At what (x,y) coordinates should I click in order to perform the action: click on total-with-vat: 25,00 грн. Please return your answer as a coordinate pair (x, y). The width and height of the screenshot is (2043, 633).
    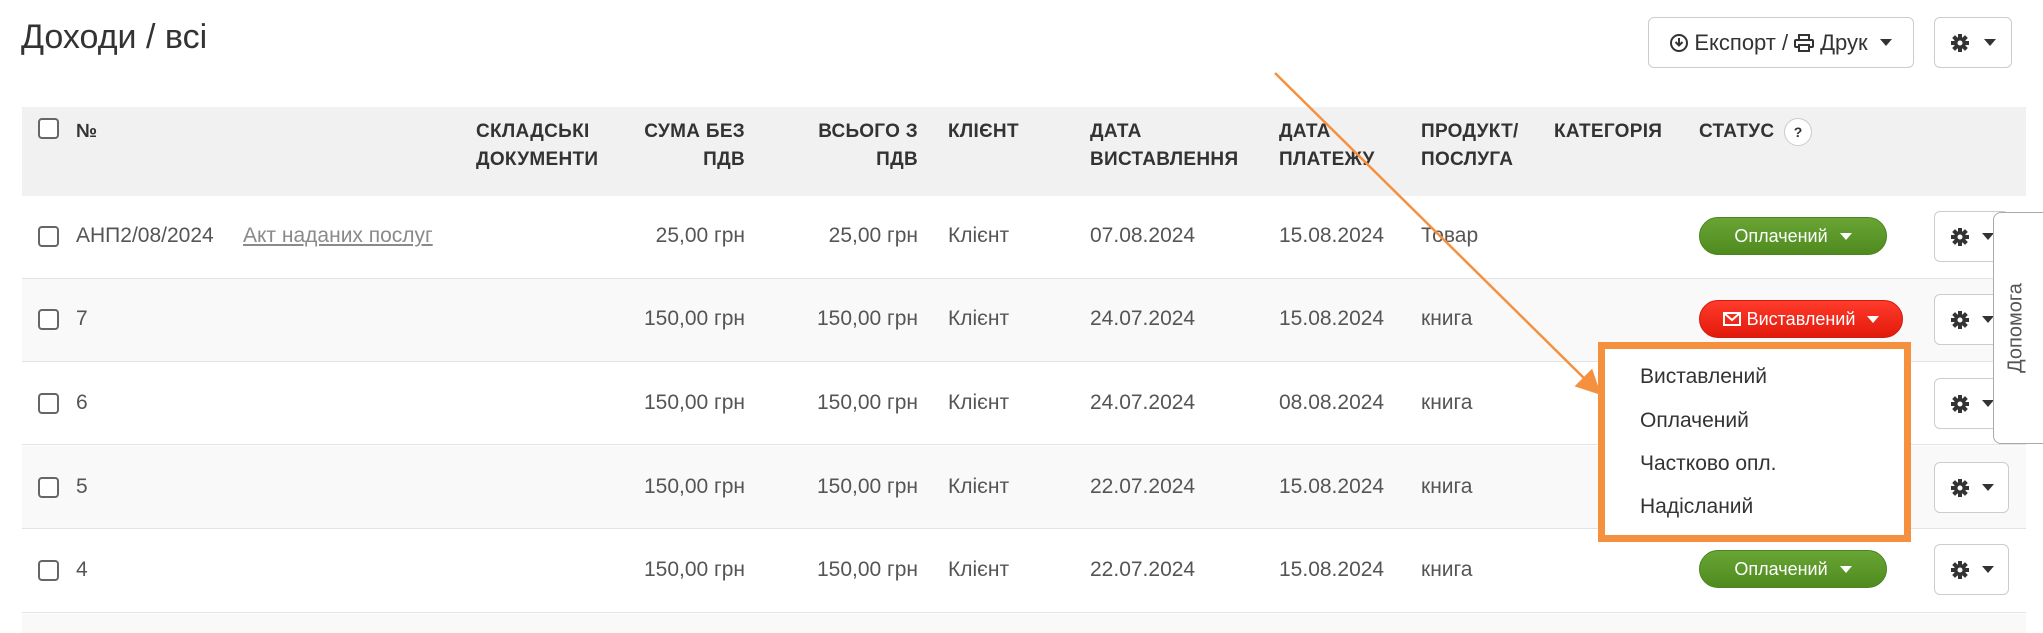
    Looking at the image, I should click on (873, 235).